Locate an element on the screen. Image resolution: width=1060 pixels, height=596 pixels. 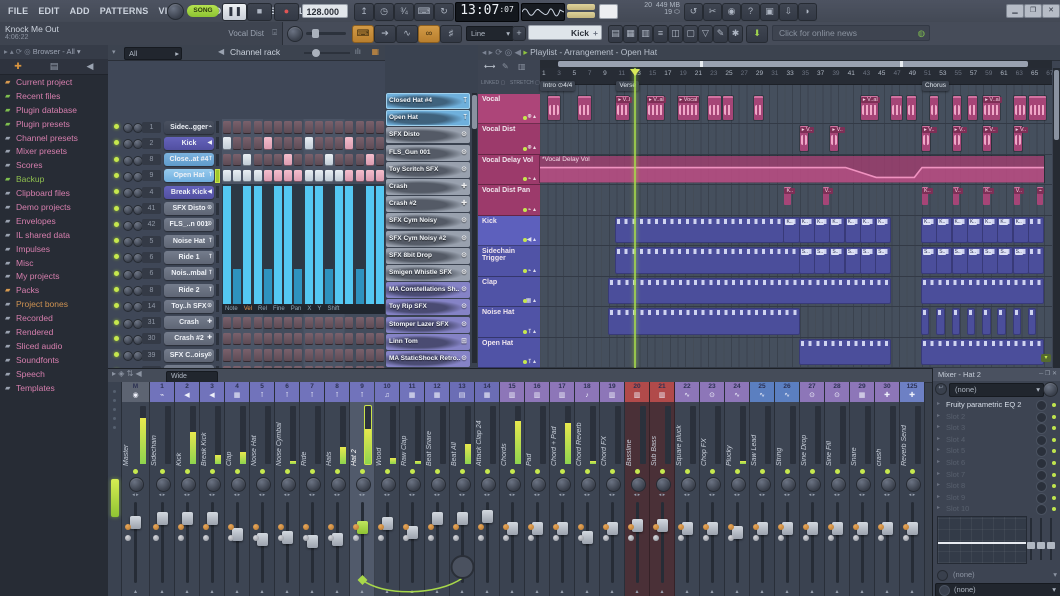
track-lane-vocal-dist: ▸ V.. ▸ V.. ▸ V.. ▸ V.. ▸ V.. ▸ V.. is located at coordinates (796, 139).